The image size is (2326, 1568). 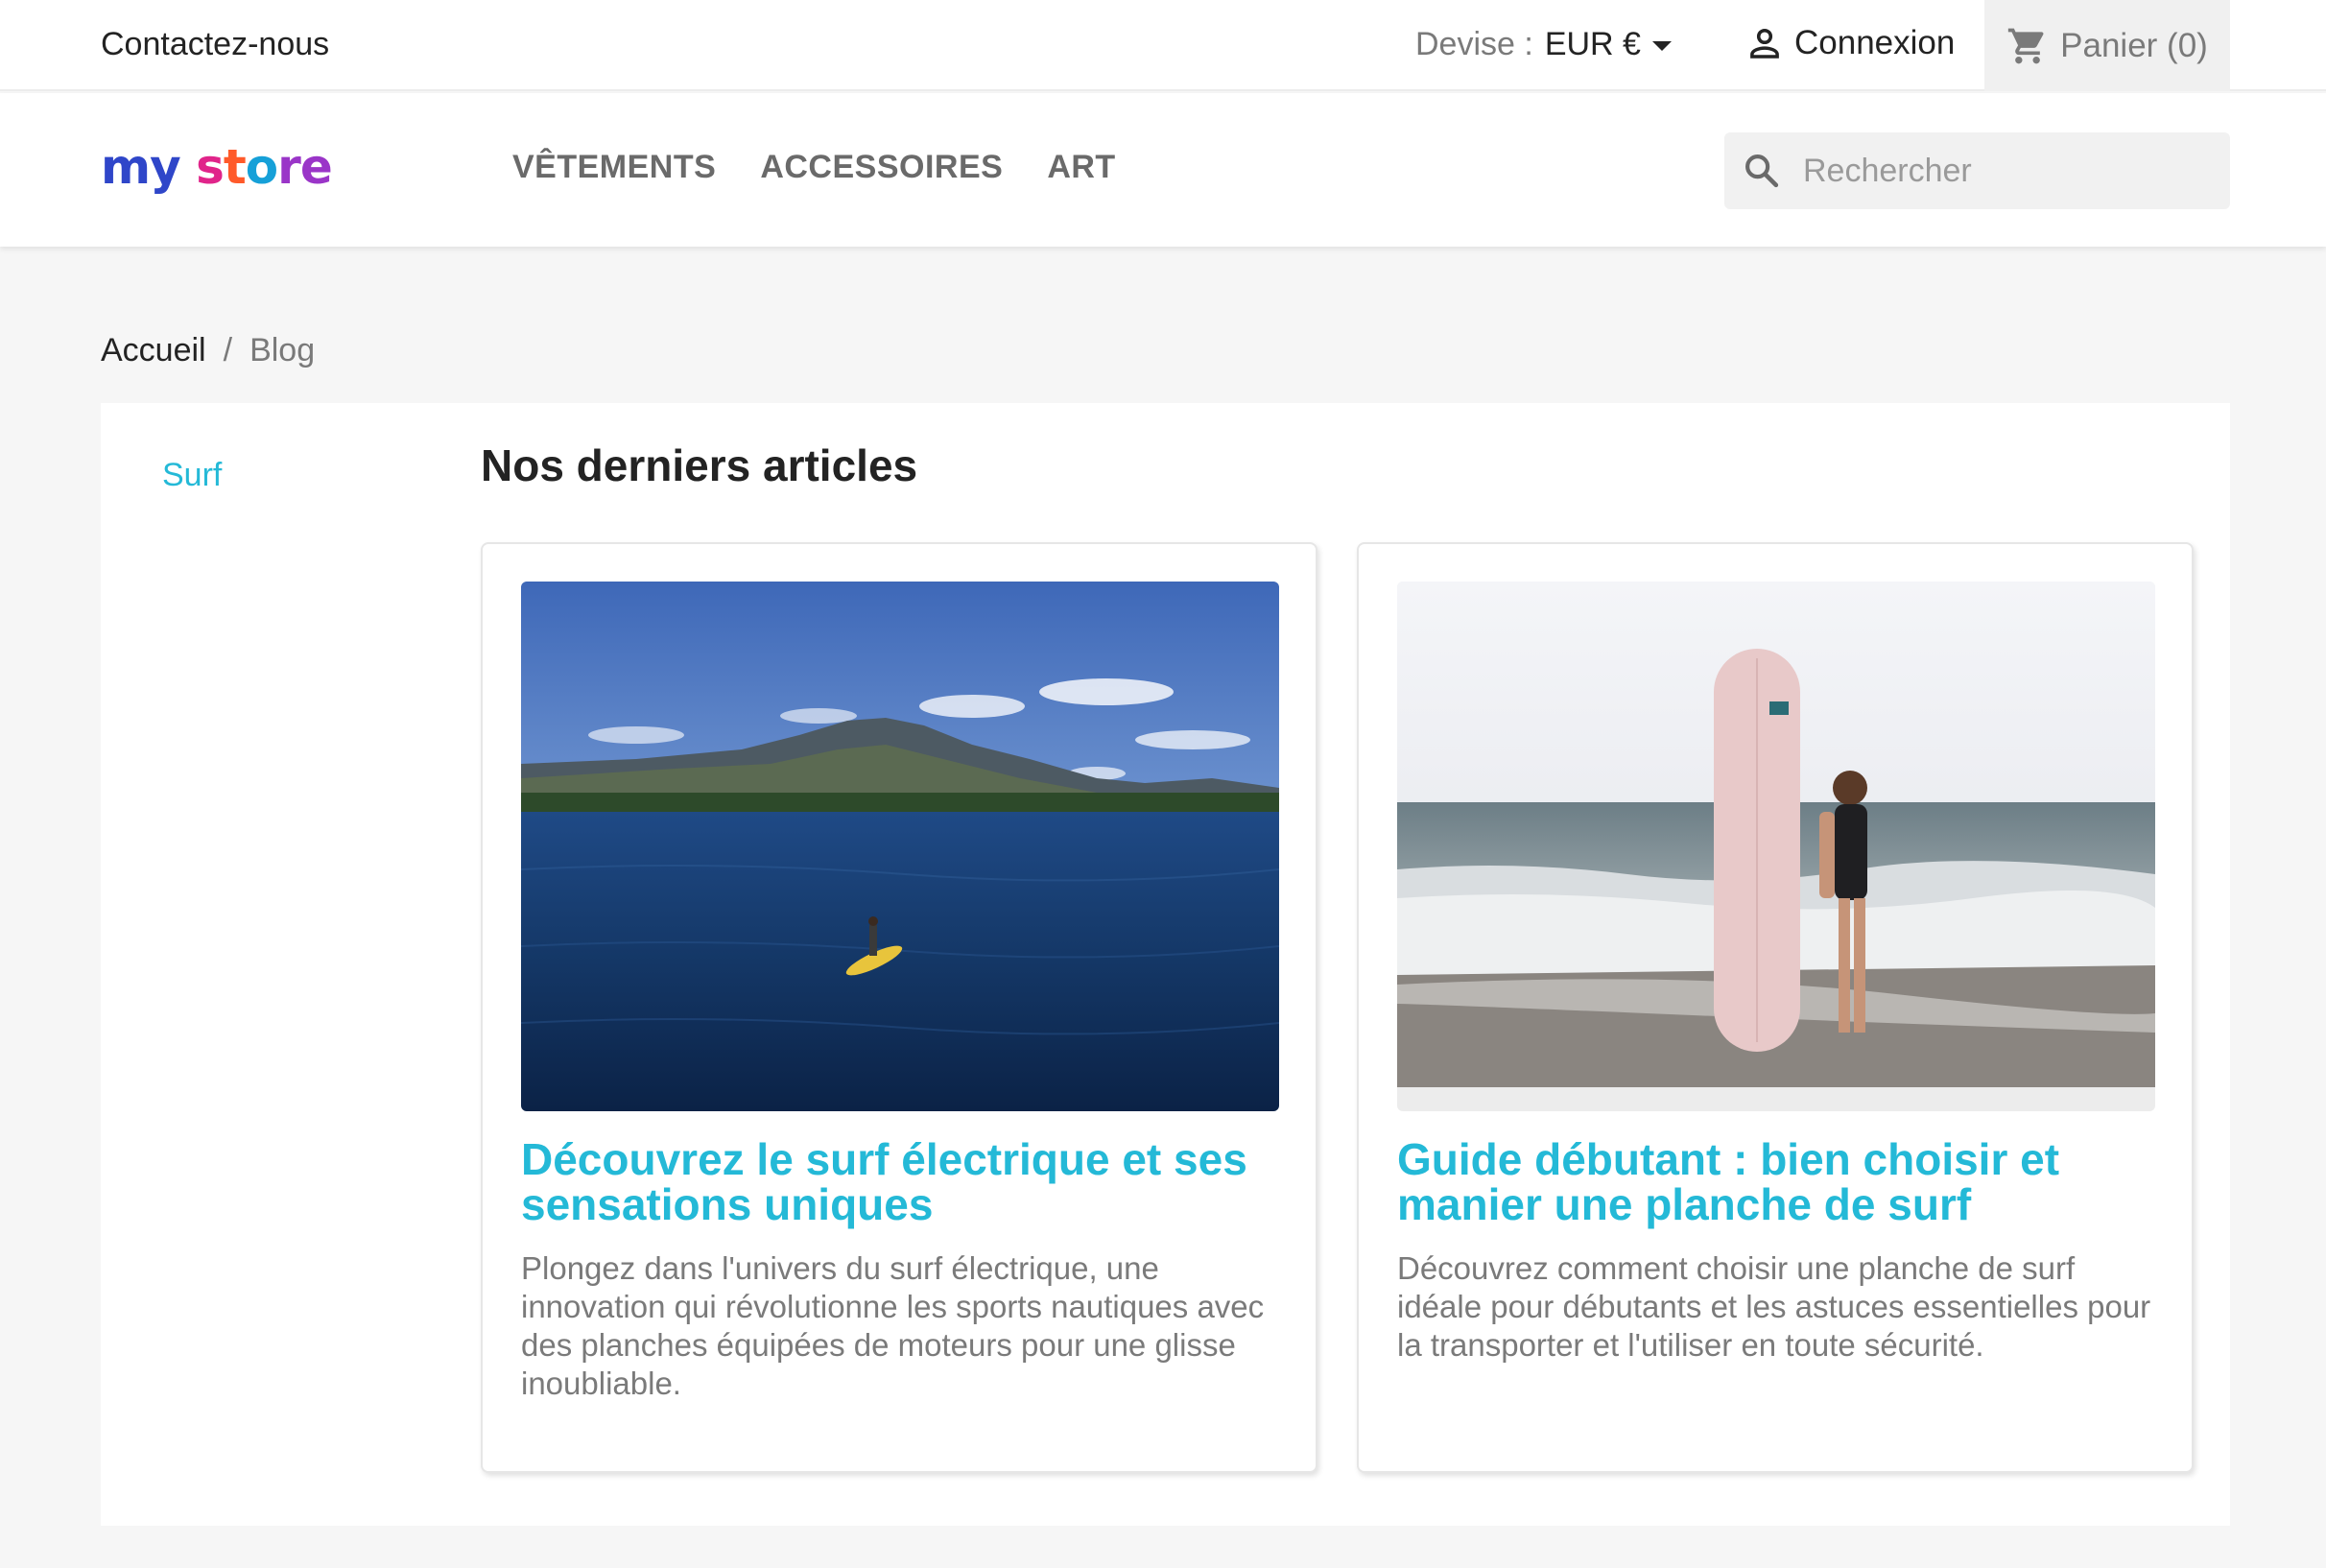 What do you see at coordinates (1592, 44) in the screenshot?
I see `currency-value: EUR €` at bounding box center [1592, 44].